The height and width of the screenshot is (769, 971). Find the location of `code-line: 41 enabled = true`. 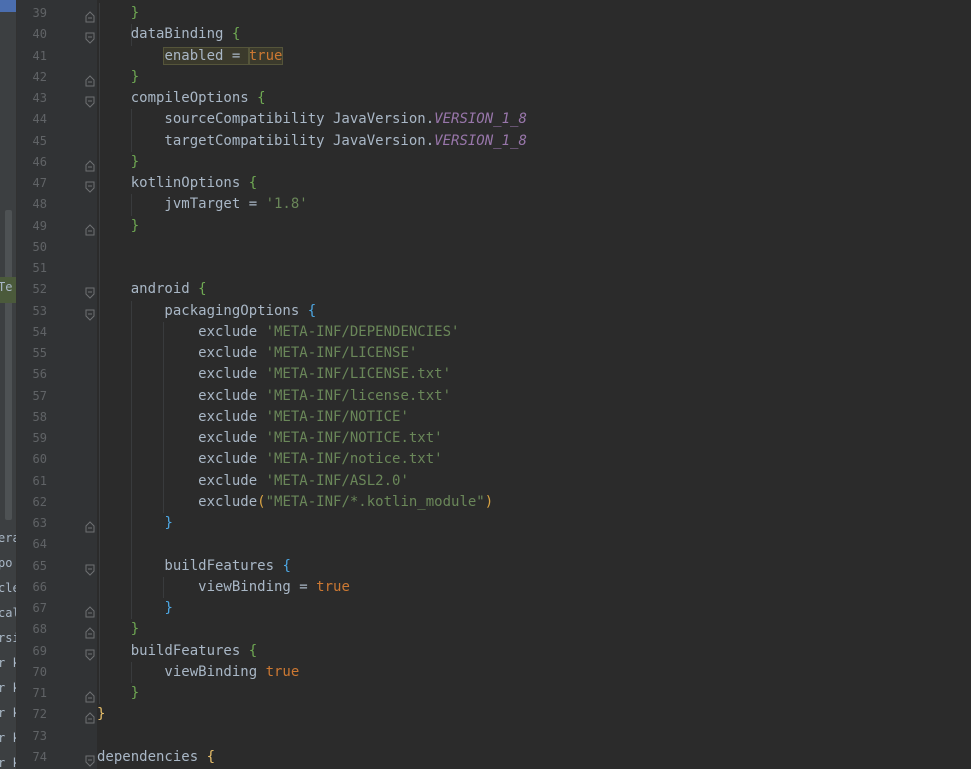

code-line: 41 enabled = true is located at coordinates (485, 56).